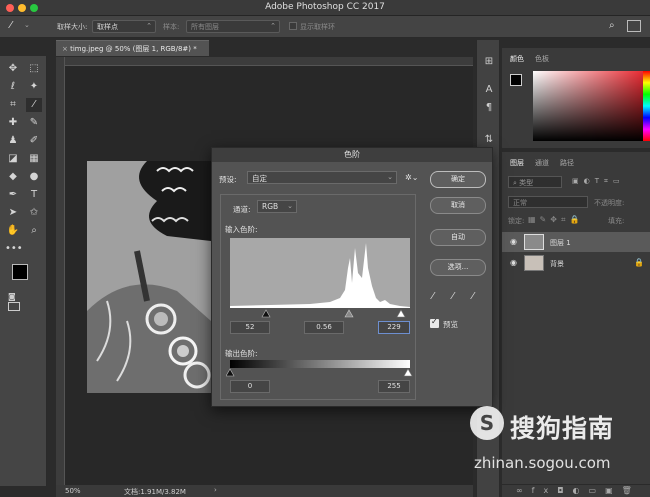 The height and width of the screenshot is (497, 650). Describe the element at coordinates (520, 203) in the screenshot. I see `blend-mode-value: 正常` at that location.